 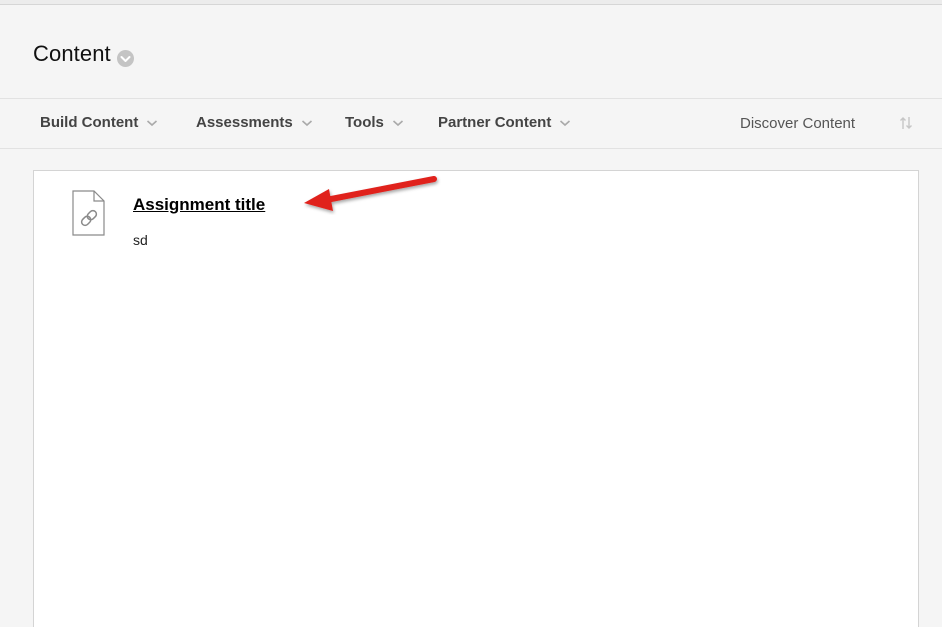 What do you see at coordinates (89, 122) in the screenshot?
I see `build-content-label: Build Content` at bounding box center [89, 122].